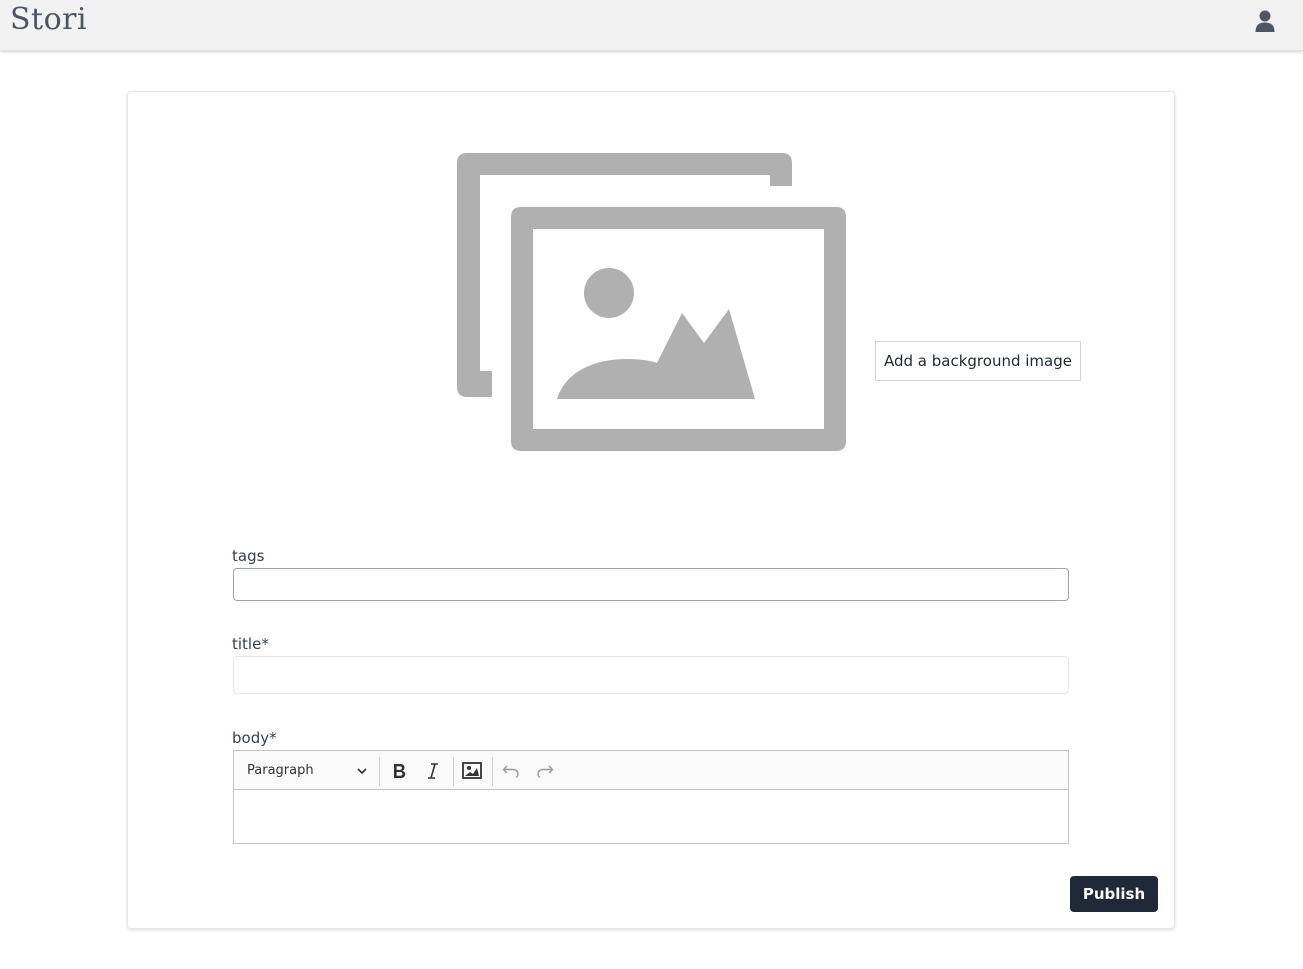 This screenshot has height=969, width=1303. What do you see at coordinates (248, 556) in the screenshot?
I see `tags-label: tags` at bounding box center [248, 556].